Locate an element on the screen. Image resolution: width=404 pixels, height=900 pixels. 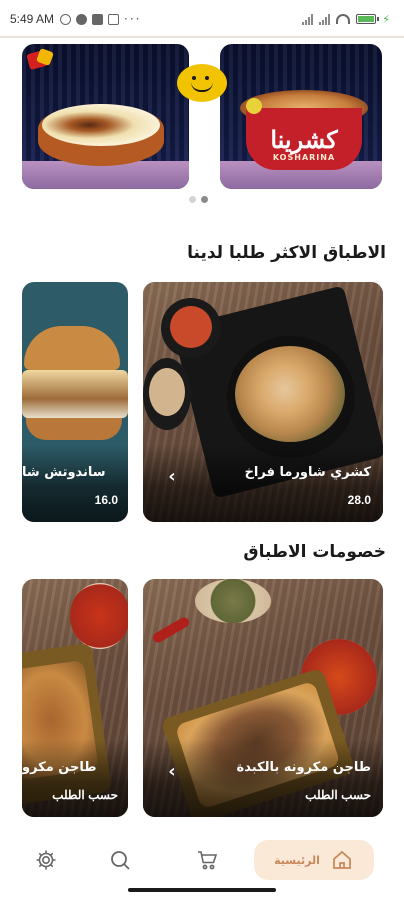
bottom-navigation: الرئيسية is located at coordinates (202, 860).